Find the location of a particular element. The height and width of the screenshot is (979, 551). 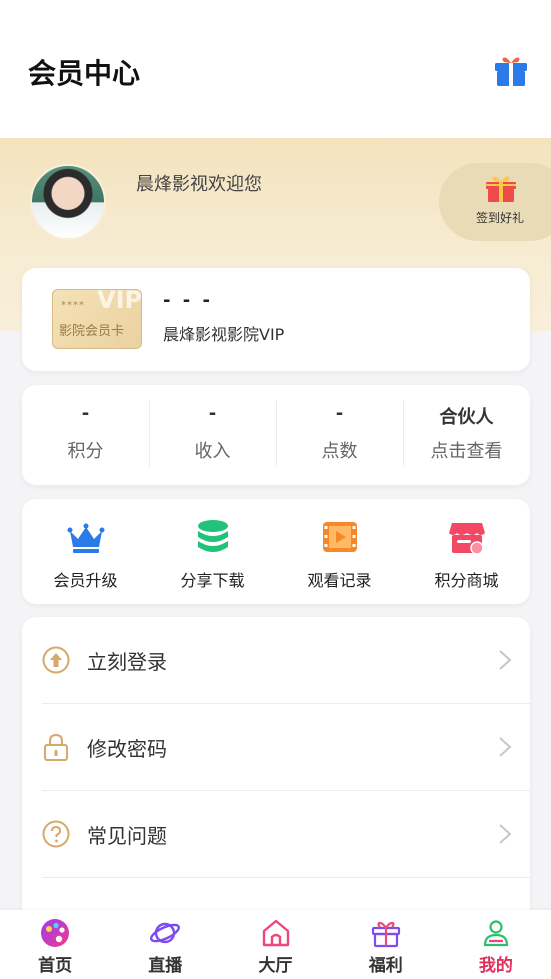

list-item-faq: 常见问题 is located at coordinates (276, 834).